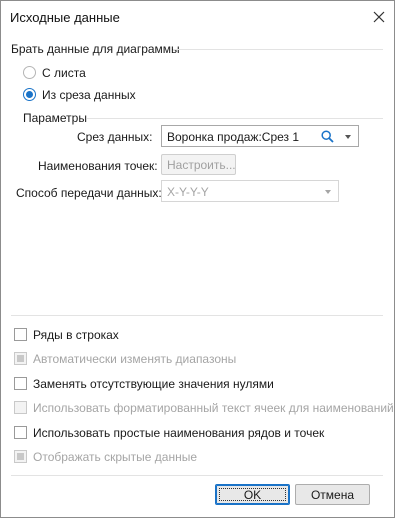  Describe the element at coordinates (20, 358) in the screenshot. I see `checkbox-auto-ranges` at that location.